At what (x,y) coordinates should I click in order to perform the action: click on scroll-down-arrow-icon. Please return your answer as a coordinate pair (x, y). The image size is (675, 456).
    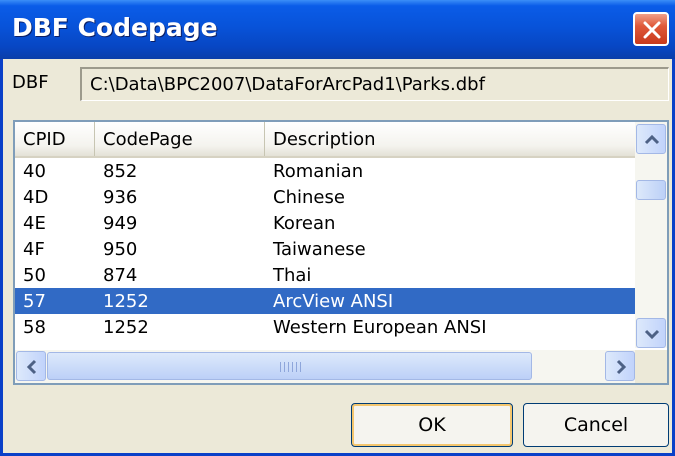
    Looking at the image, I should click on (652, 334).